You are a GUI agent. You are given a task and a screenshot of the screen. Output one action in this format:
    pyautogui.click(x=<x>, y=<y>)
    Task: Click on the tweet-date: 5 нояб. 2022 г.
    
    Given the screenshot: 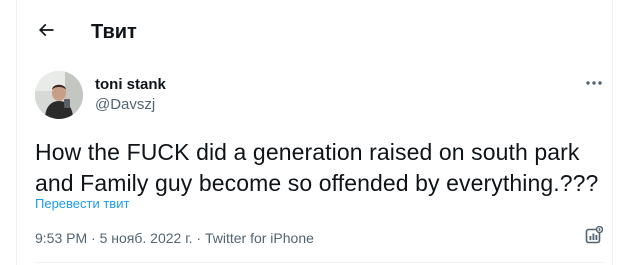 What is the action you would take?
    pyautogui.click(x=146, y=238)
    